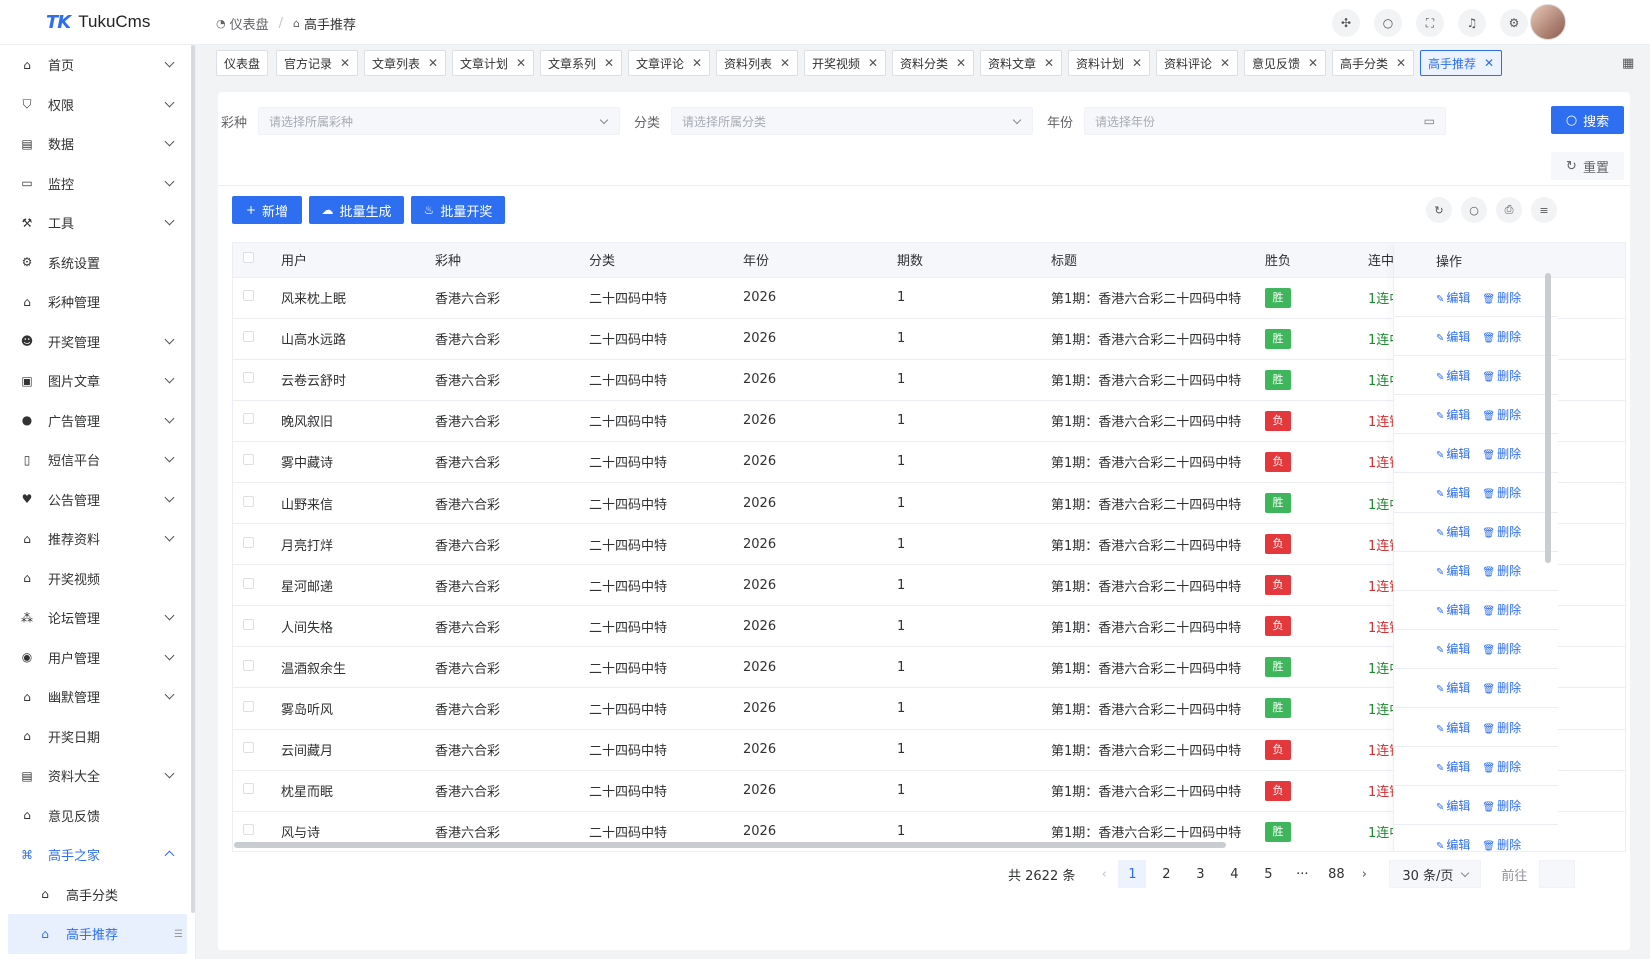  Describe the element at coordinates (1200, 874) in the screenshot. I see `page-button: 3` at that location.